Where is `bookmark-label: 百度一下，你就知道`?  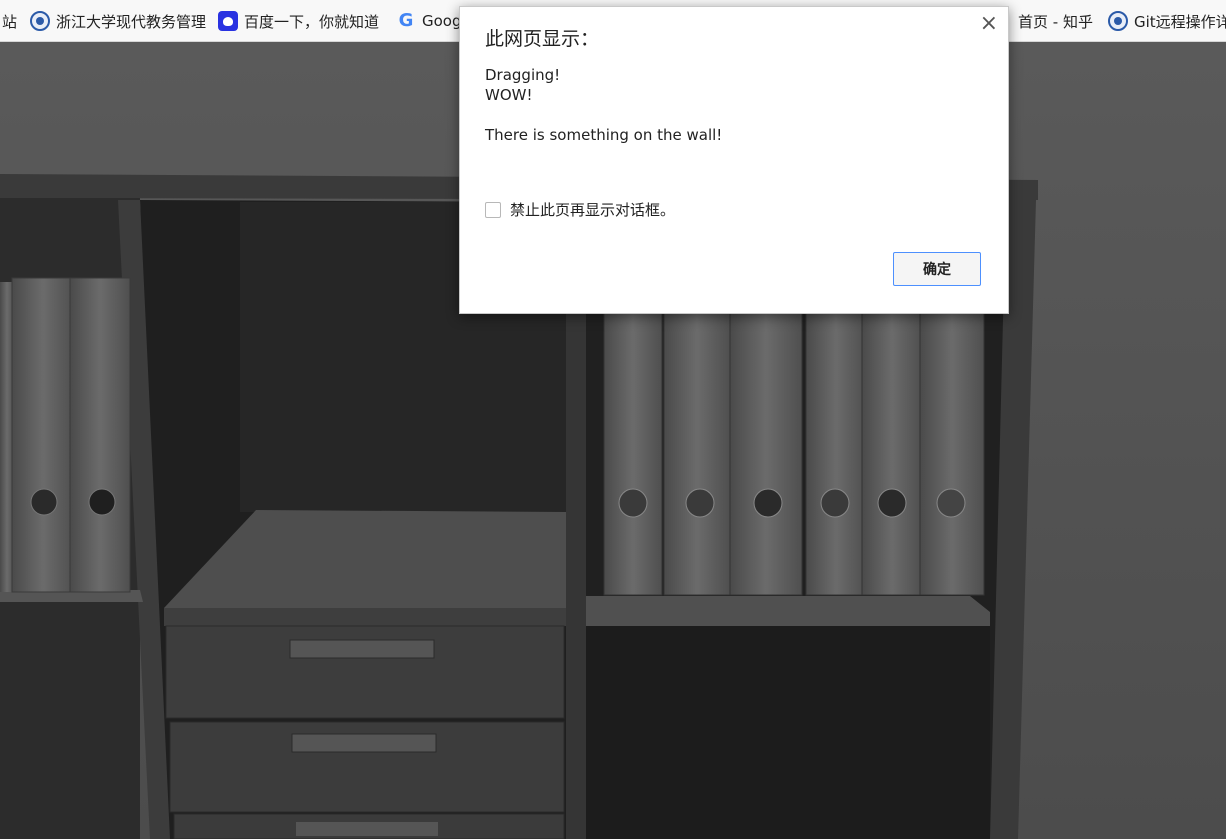 bookmark-label: 百度一下，你就知道 is located at coordinates (312, 21).